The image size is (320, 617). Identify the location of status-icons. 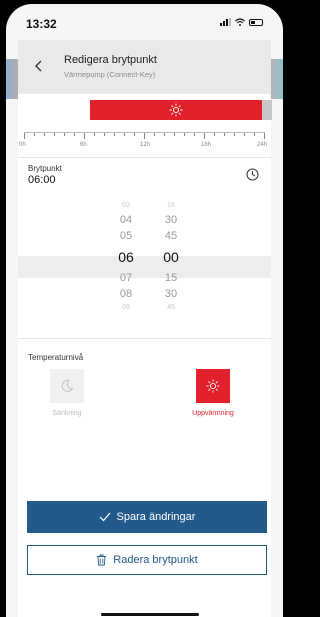
(241, 22).